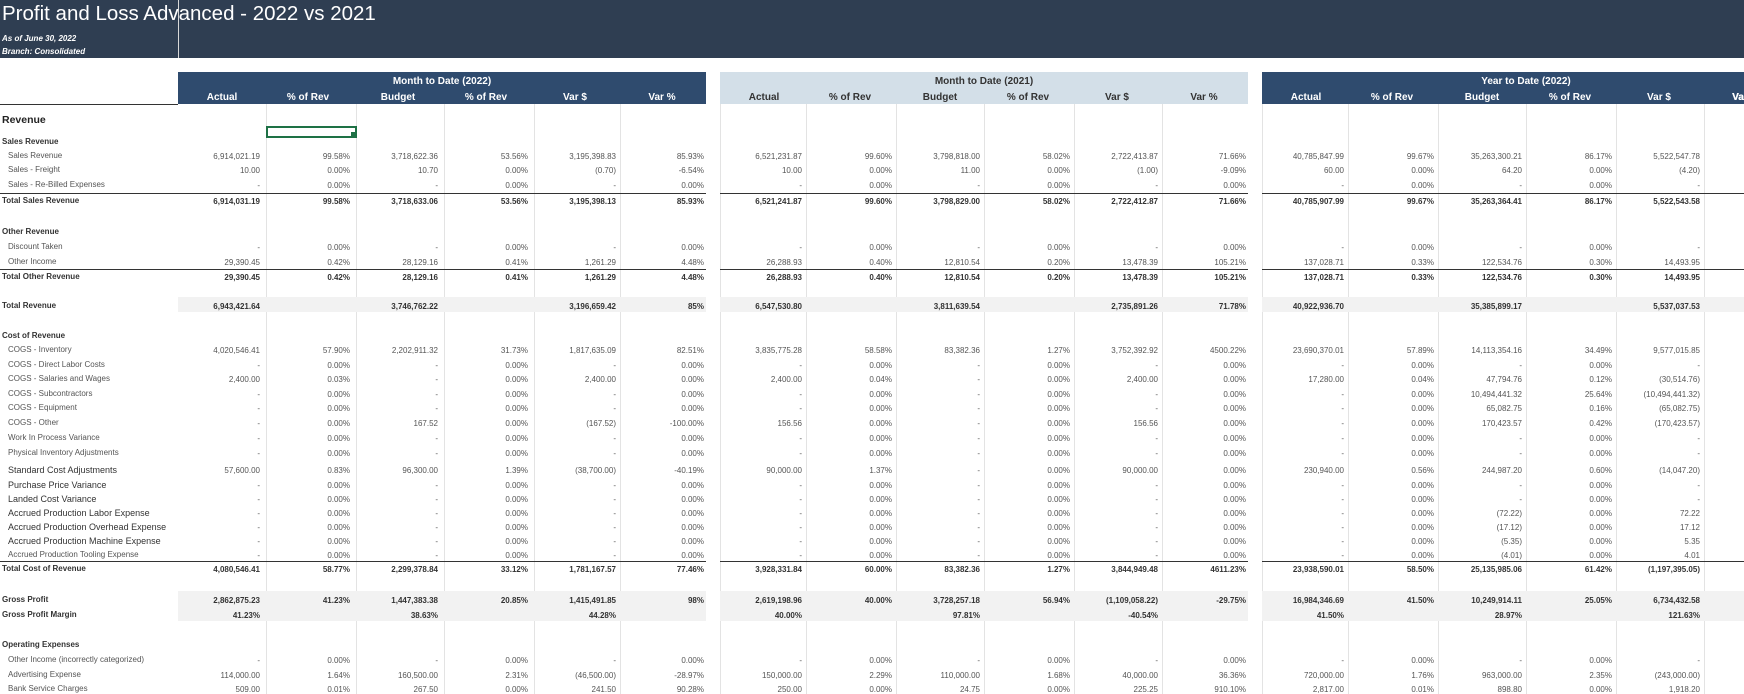 This screenshot has height=694, width=1744. Describe the element at coordinates (1140, 262) in the screenshot. I see `row-value: 13,478.39` at that location.